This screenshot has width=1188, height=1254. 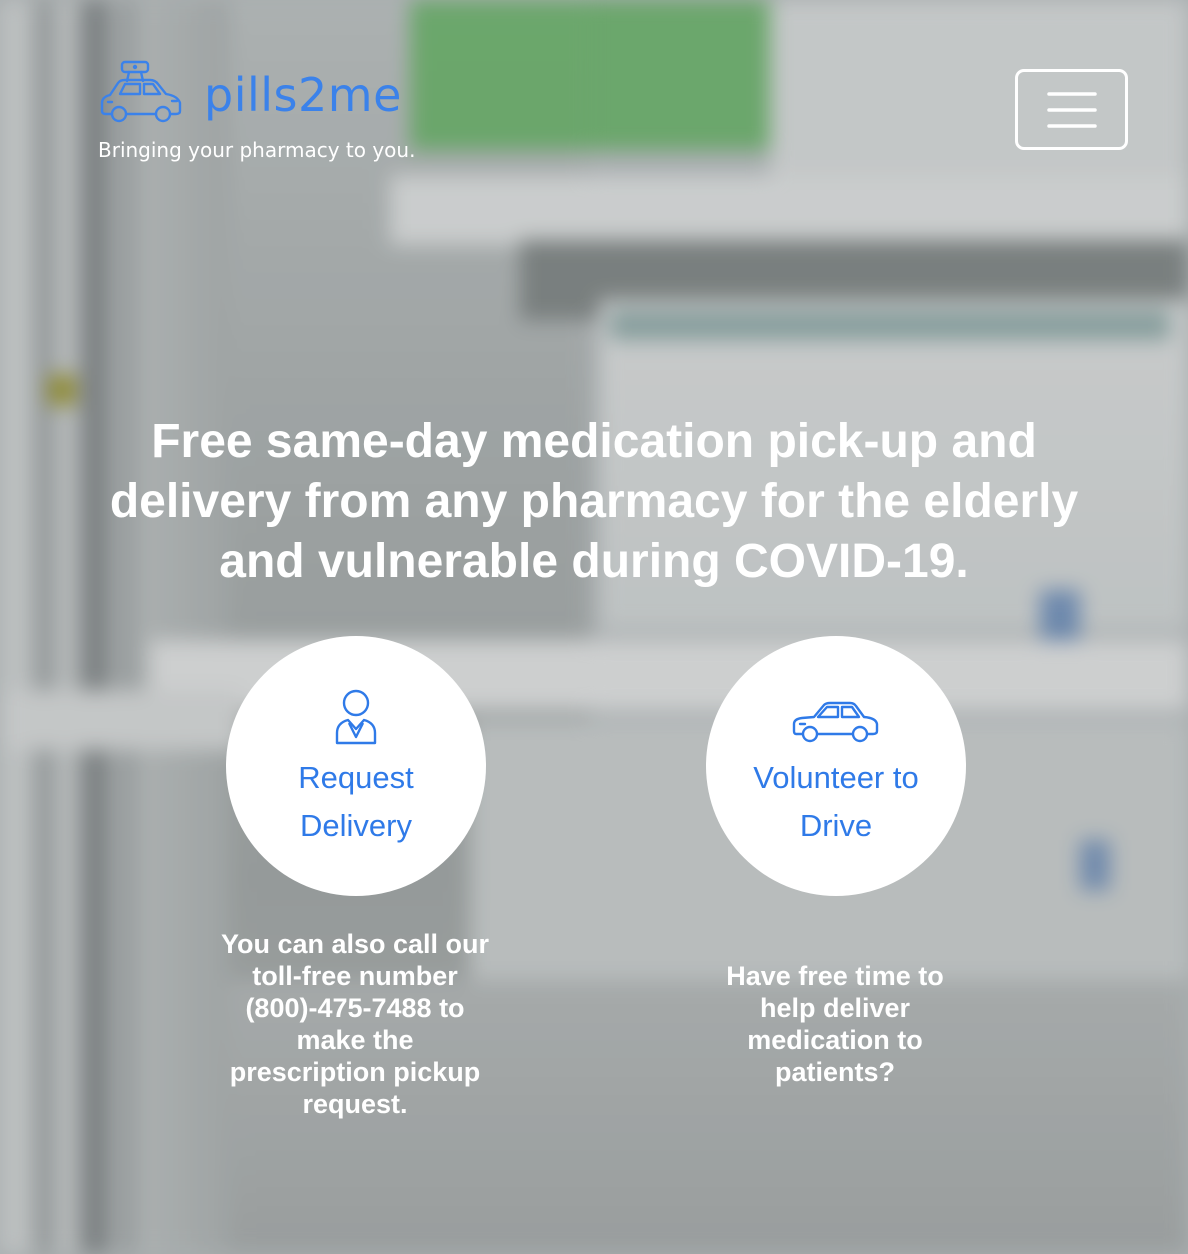 I want to click on request-delivery-label: Request Delivery, so click(x=356, y=801).